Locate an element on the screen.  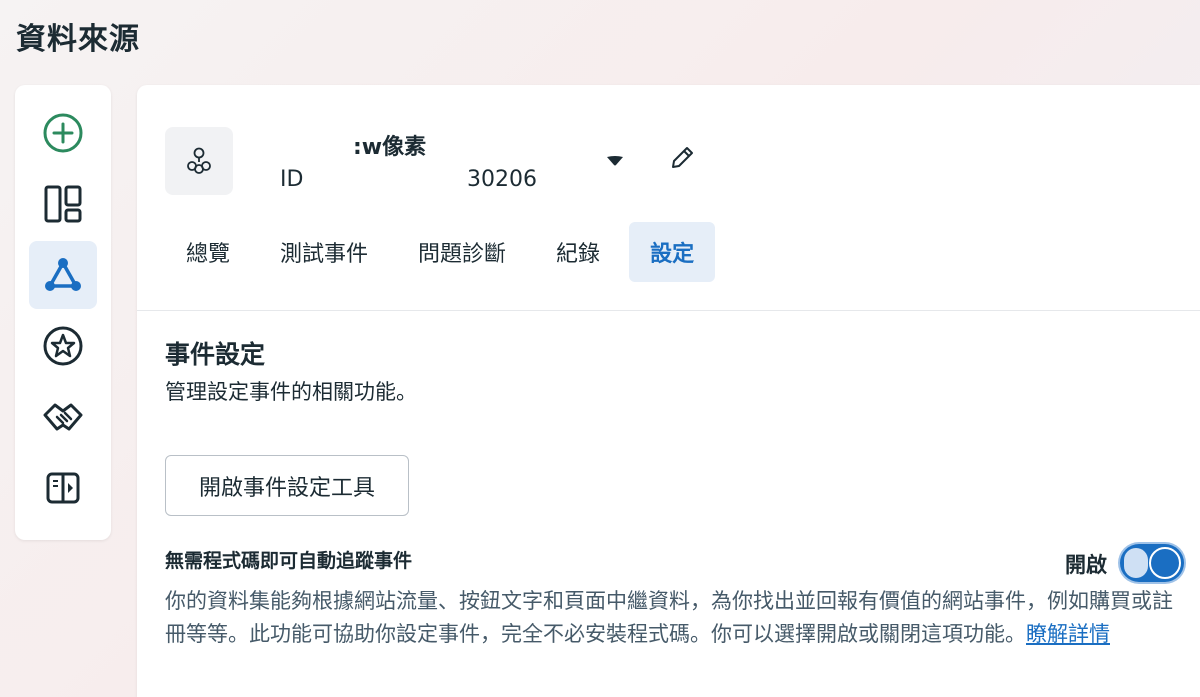
pixel-name: :w像素 is located at coordinates (390, 147).